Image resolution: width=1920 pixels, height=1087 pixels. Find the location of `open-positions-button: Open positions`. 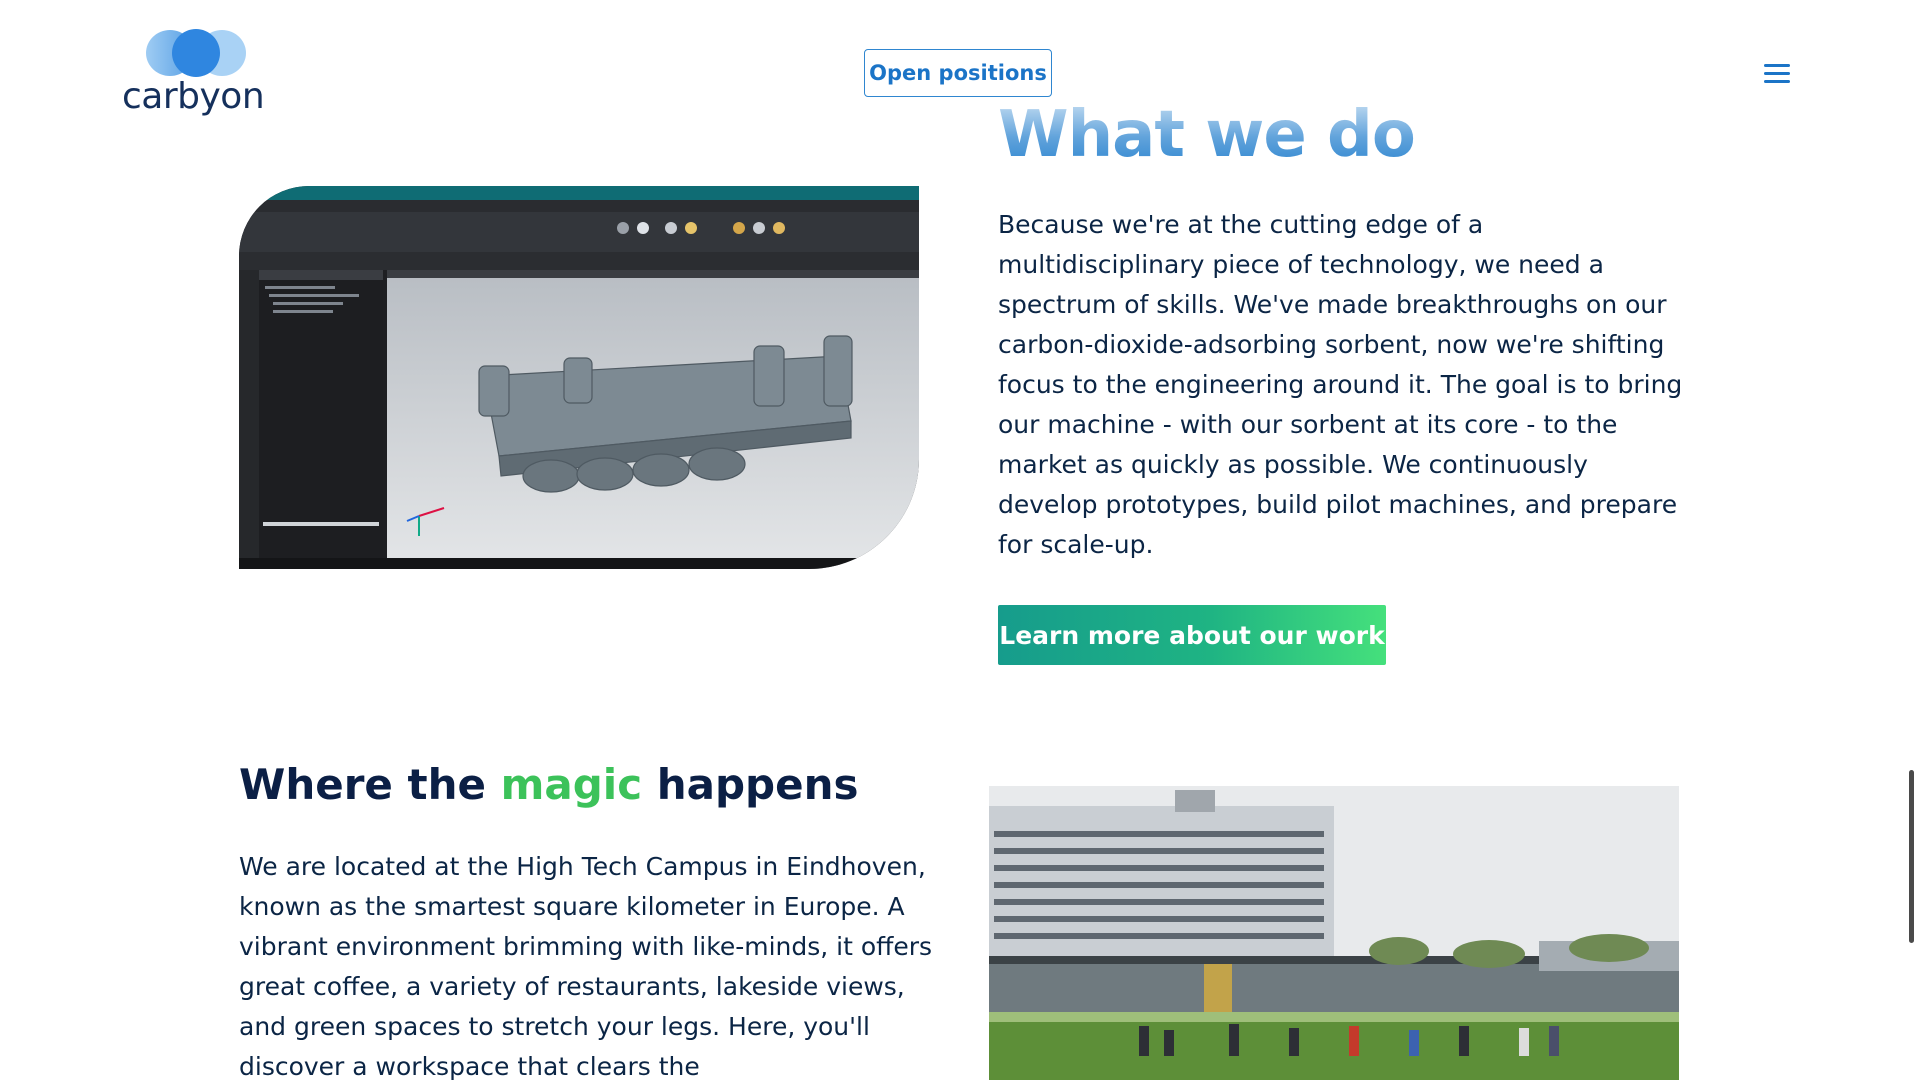

open-positions-button: Open positions is located at coordinates (958, 73).